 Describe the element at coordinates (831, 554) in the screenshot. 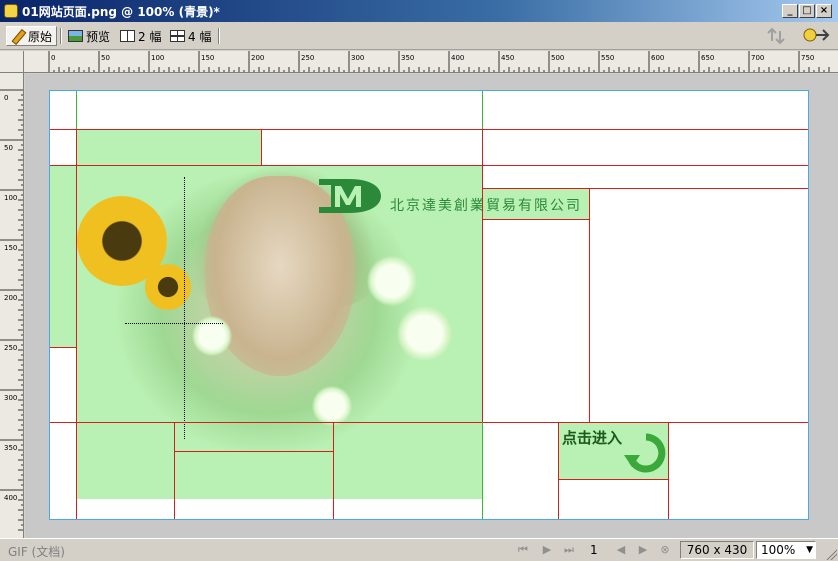

I see `resize-grip-icon` at that location.